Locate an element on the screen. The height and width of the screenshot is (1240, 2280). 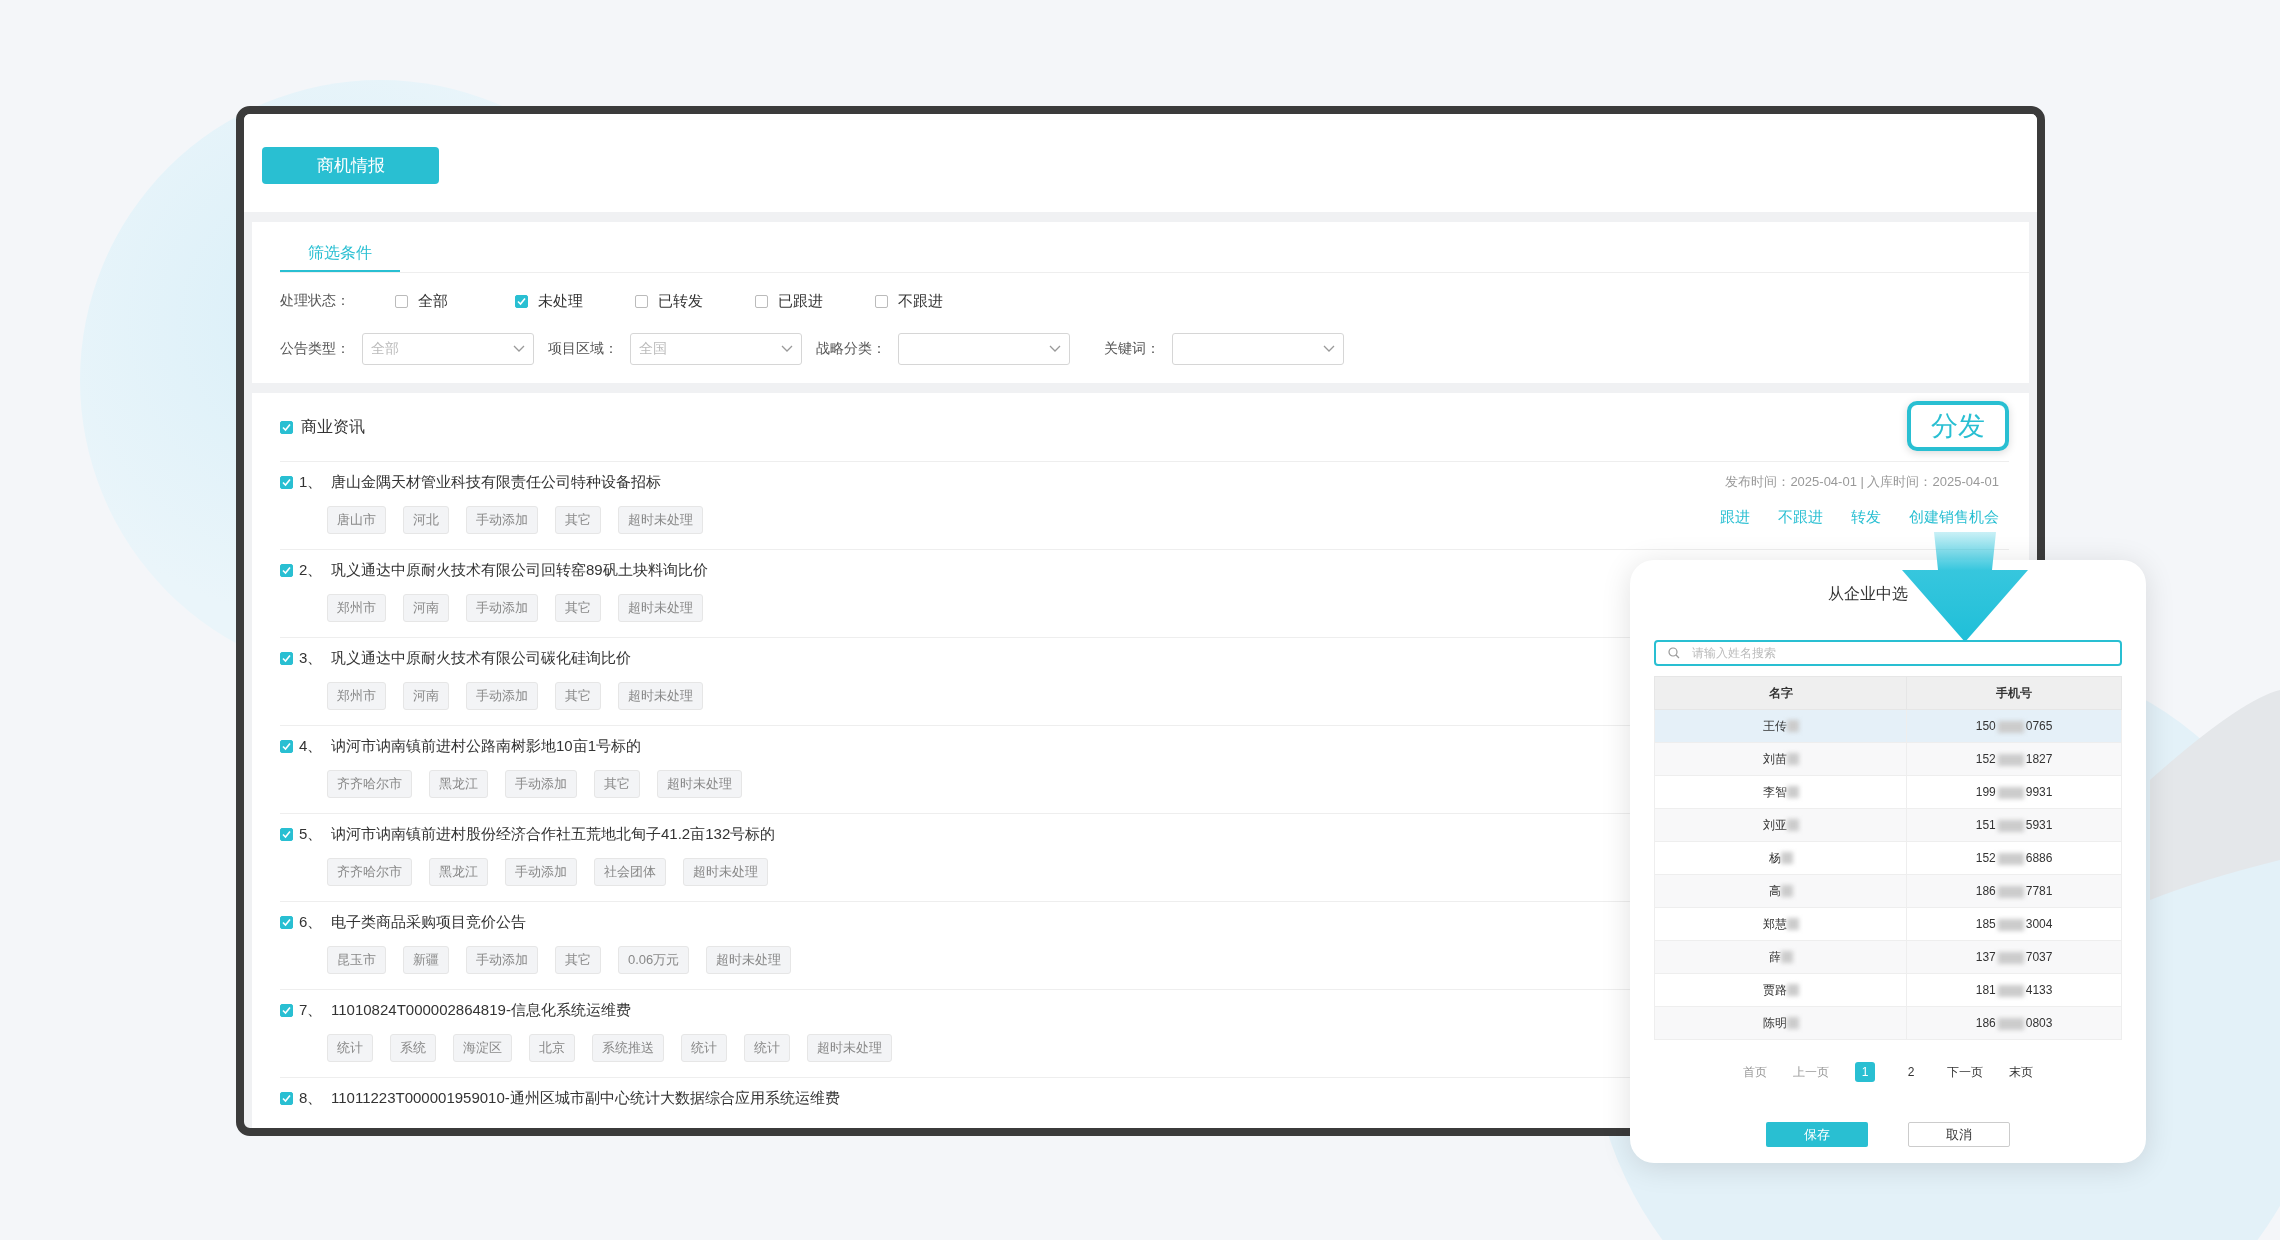
checkbox-label: 未处理 is located at coordinates (560, 301).